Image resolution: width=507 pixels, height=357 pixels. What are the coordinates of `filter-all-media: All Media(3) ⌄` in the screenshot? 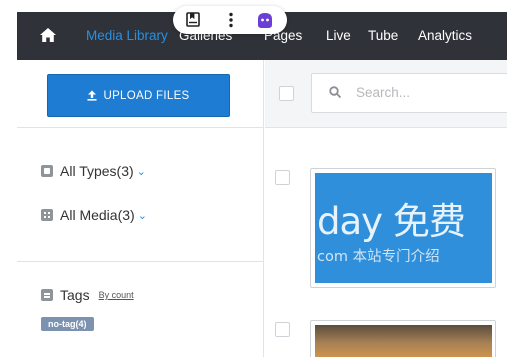 It's located at (94, 215).